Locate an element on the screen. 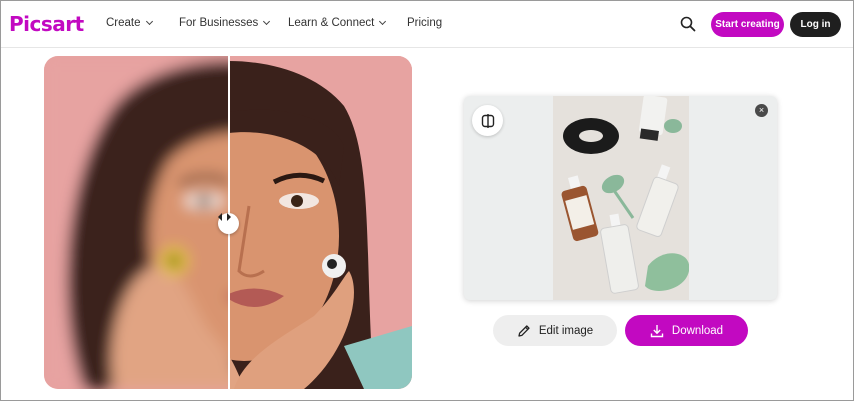  download-icon is located at coordinates (657, 330).